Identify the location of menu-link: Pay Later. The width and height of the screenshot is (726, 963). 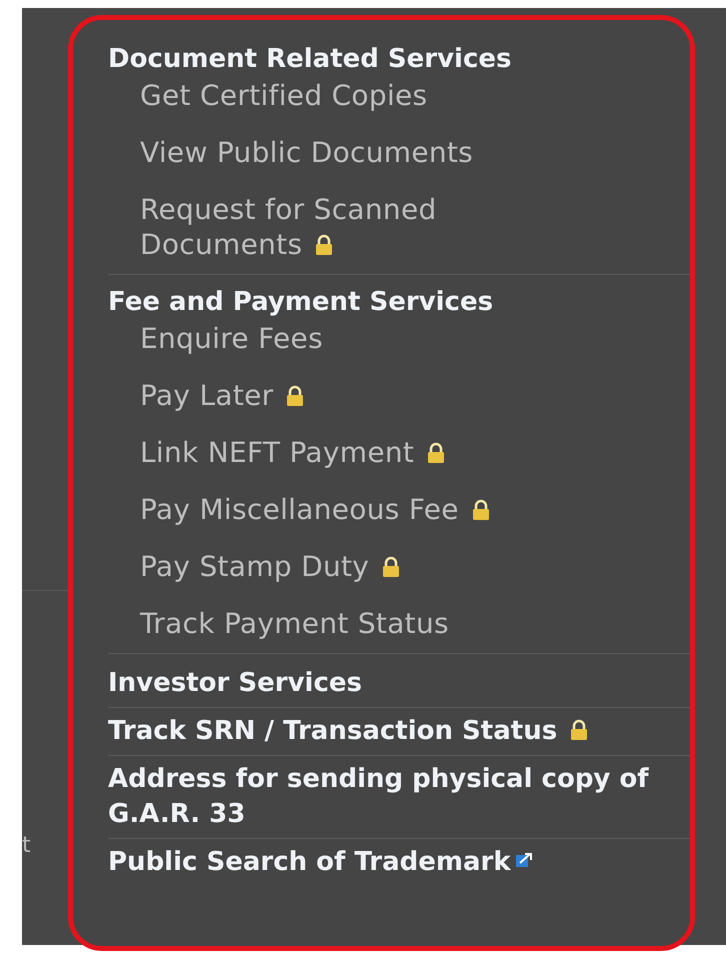
(330, 395).